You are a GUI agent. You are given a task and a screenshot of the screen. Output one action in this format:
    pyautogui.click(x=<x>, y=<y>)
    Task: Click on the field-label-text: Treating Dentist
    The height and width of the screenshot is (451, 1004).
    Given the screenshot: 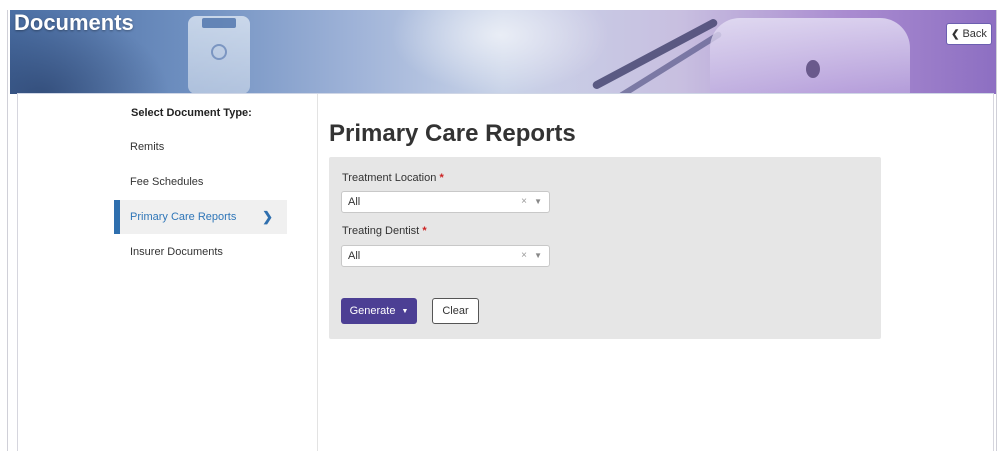 What is the action you would take?
    pyautogui.click(x=381, y=231)
    